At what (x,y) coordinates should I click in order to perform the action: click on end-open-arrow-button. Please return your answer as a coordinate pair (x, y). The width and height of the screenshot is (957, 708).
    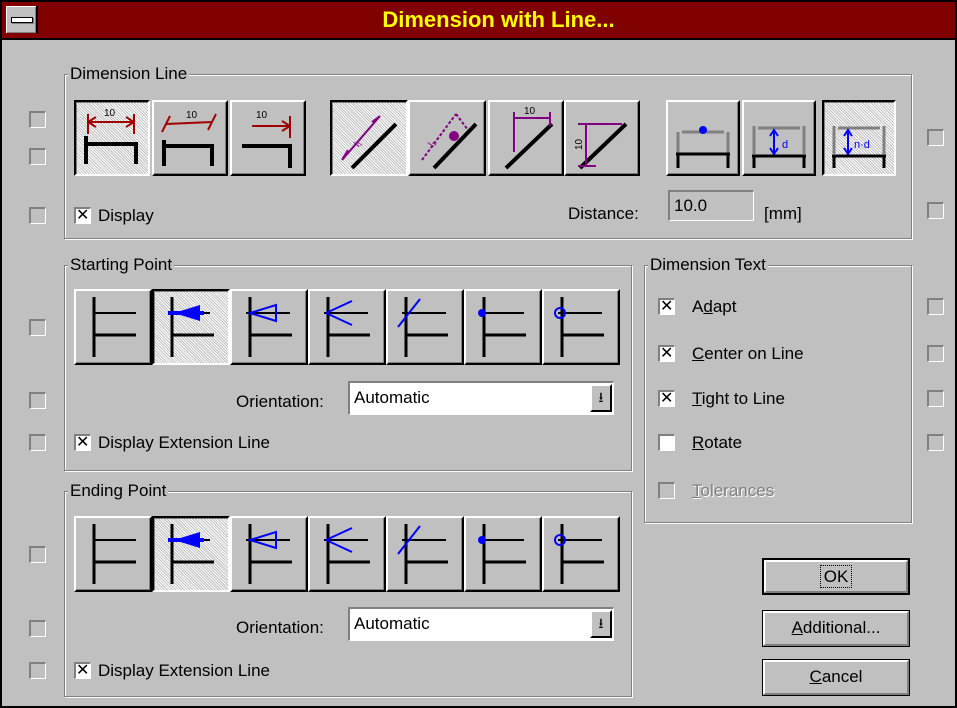
    Looking at the image, I should click on (269, 554).